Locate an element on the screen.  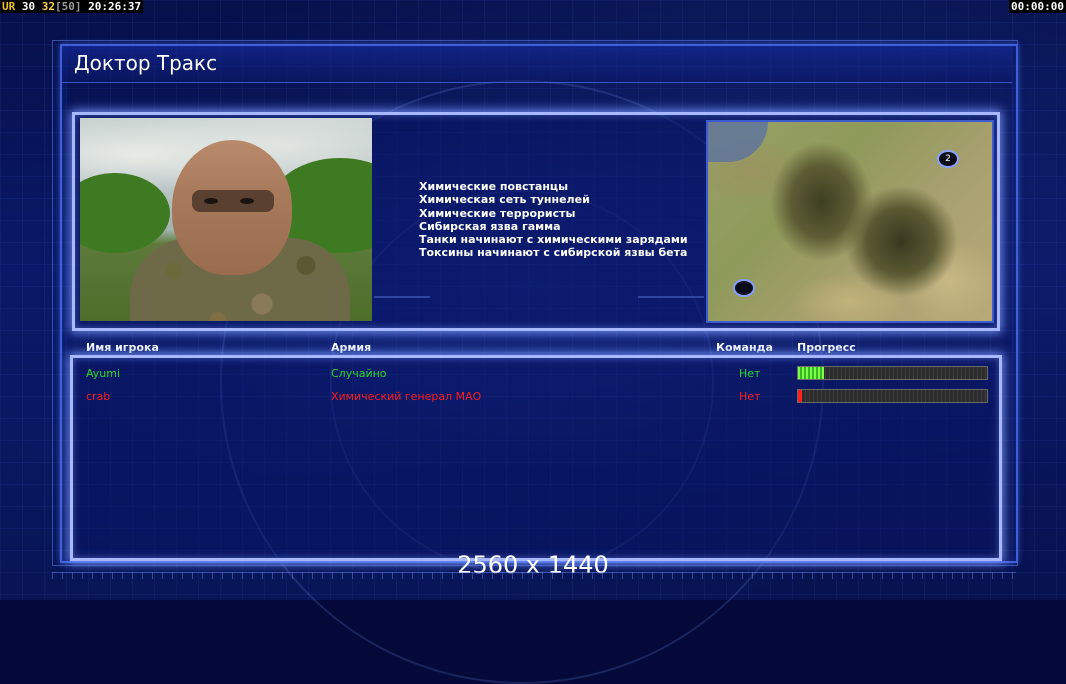
general-portrait is located at coordinates (226, 219).